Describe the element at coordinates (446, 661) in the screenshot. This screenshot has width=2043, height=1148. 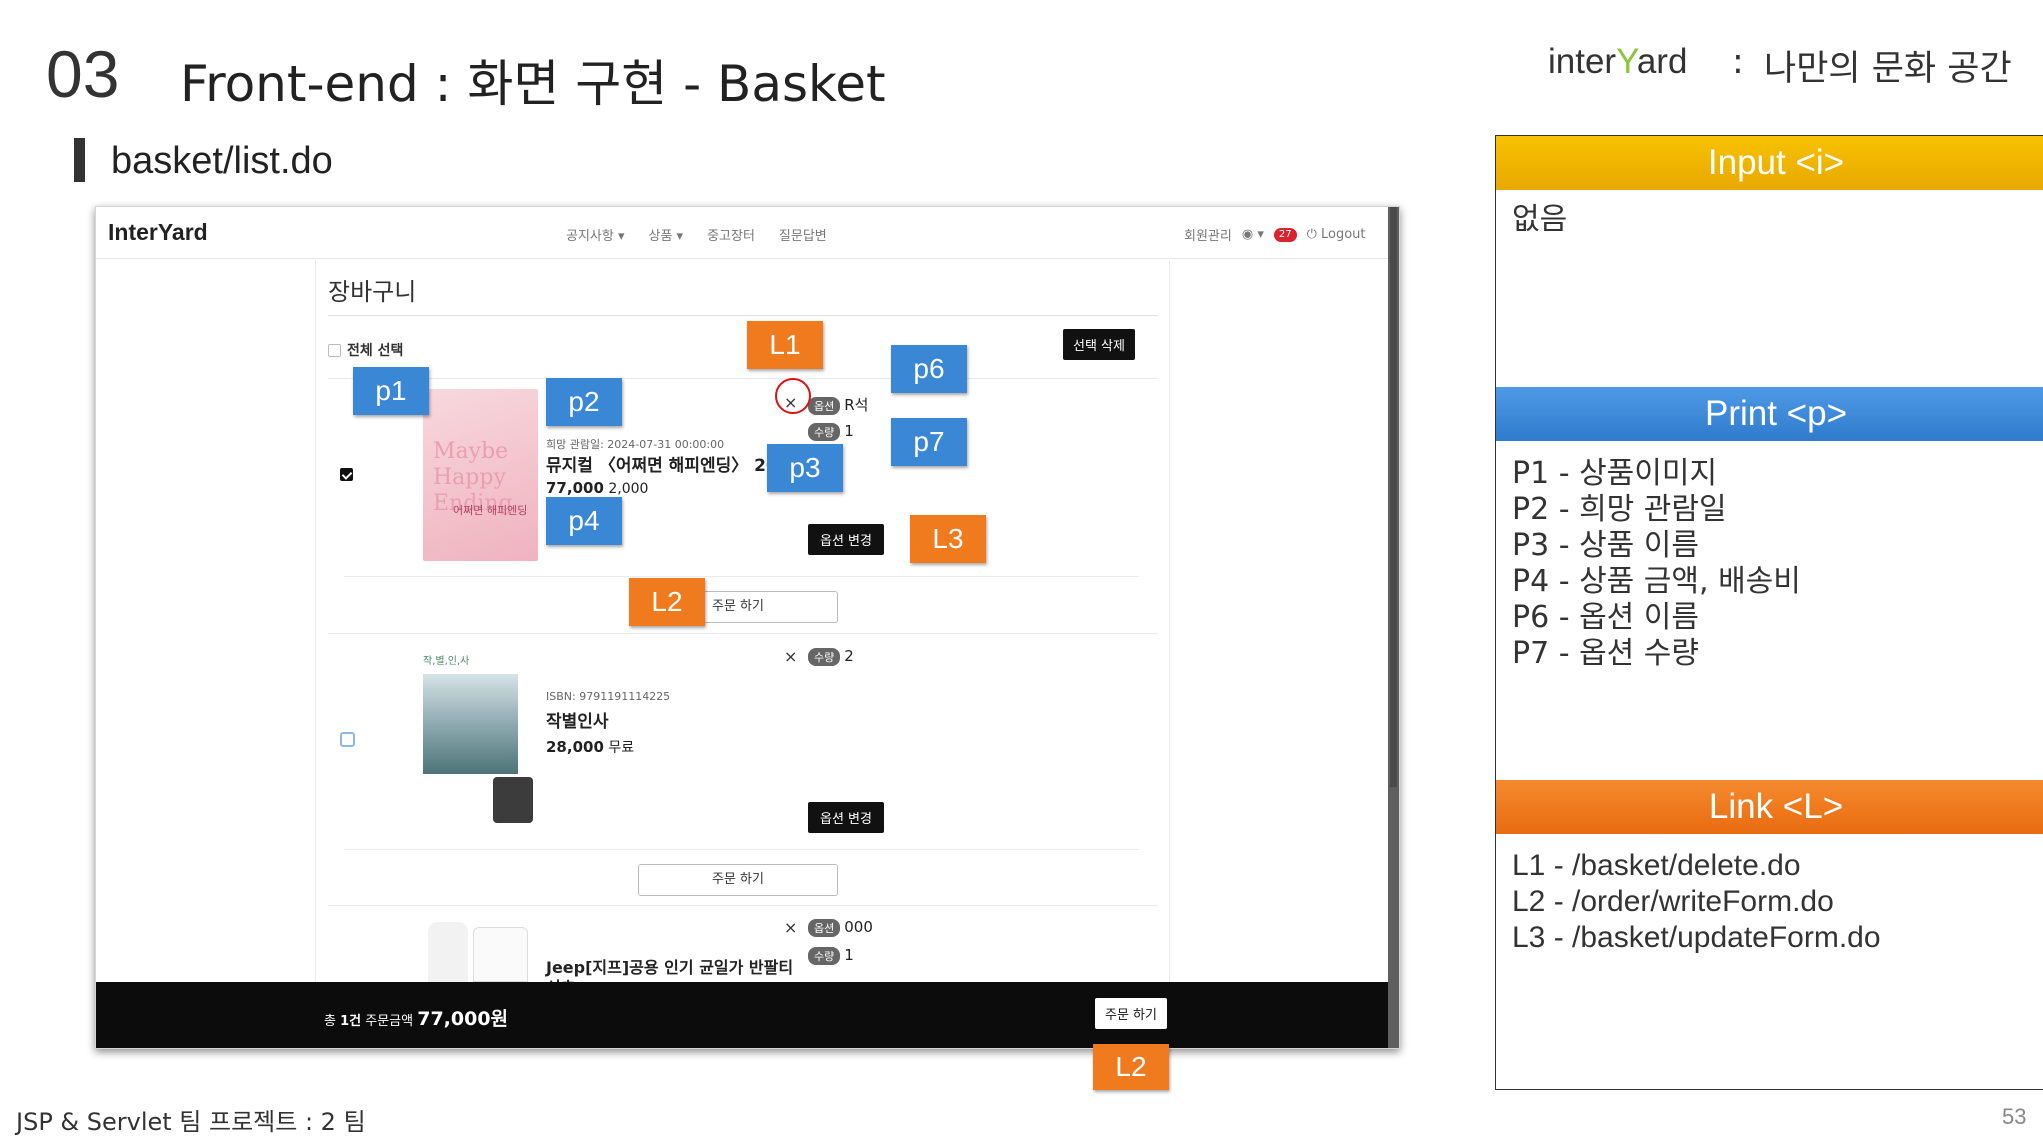
I see `book-label: 작,별,인,사` at that location.